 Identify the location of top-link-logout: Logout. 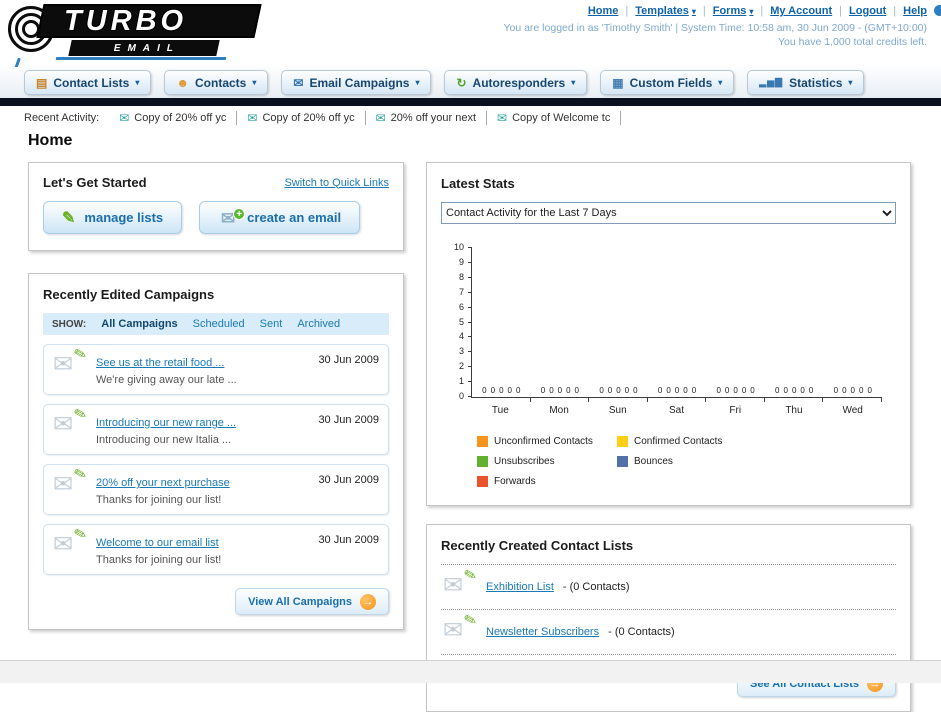
(876, 11).